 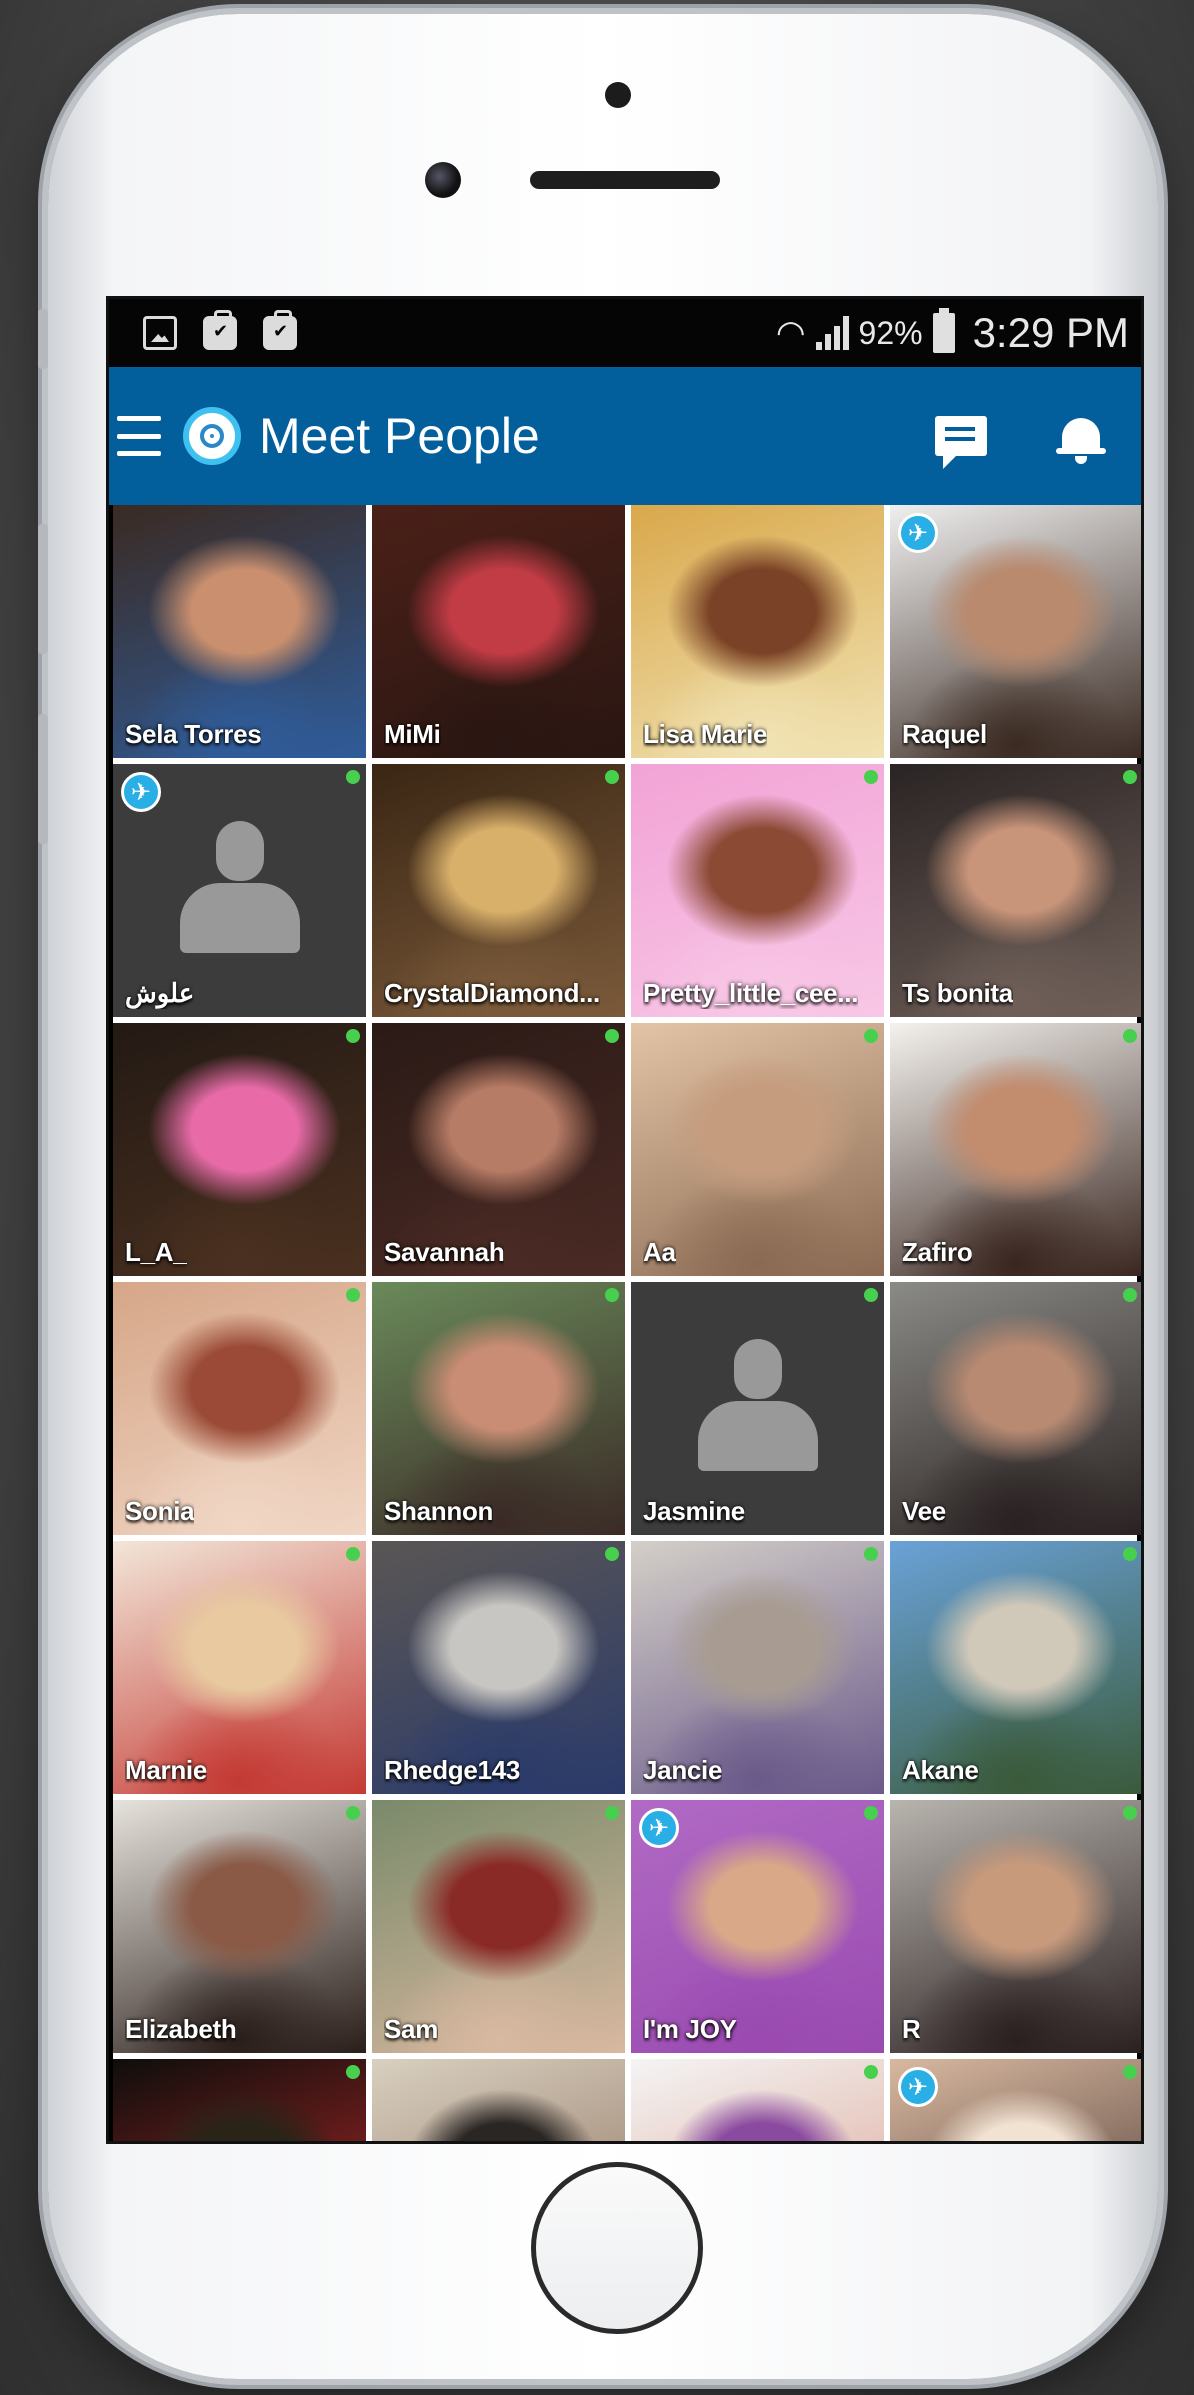 I want to click on profile-tile: Lisa Marie, so click(x=757, y=631).